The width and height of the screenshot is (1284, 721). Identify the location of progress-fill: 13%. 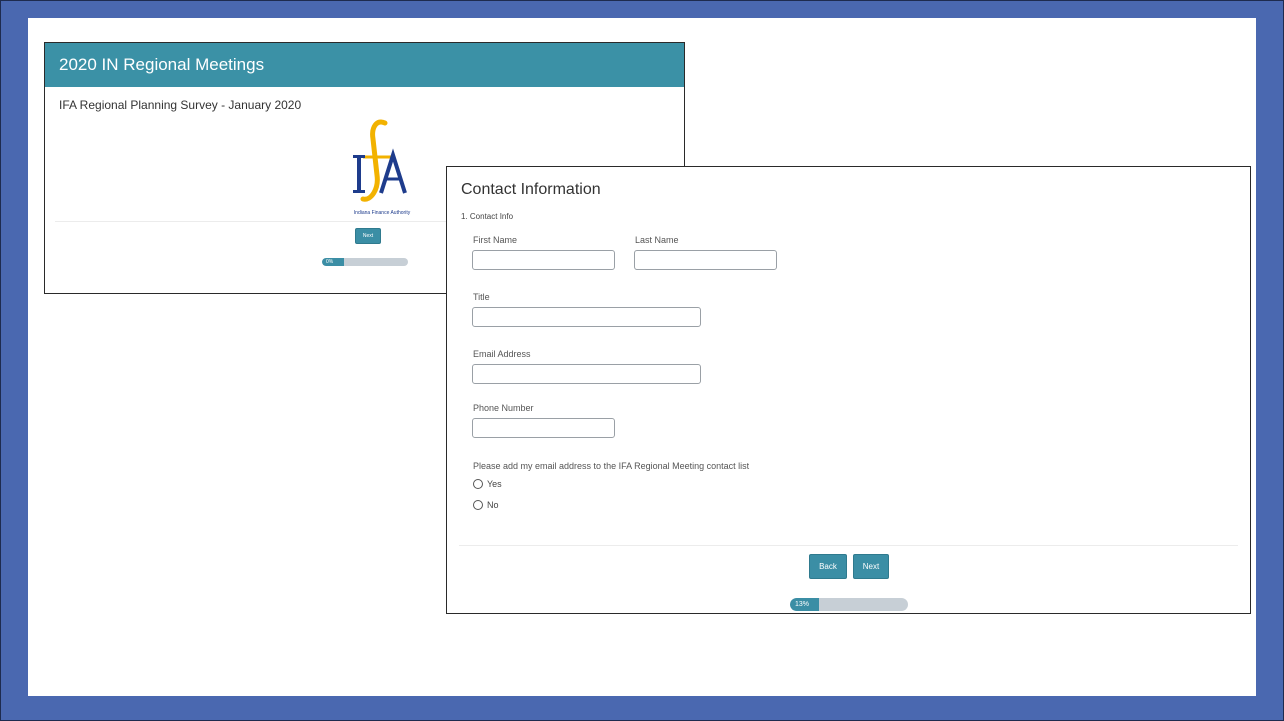
(804, 604).